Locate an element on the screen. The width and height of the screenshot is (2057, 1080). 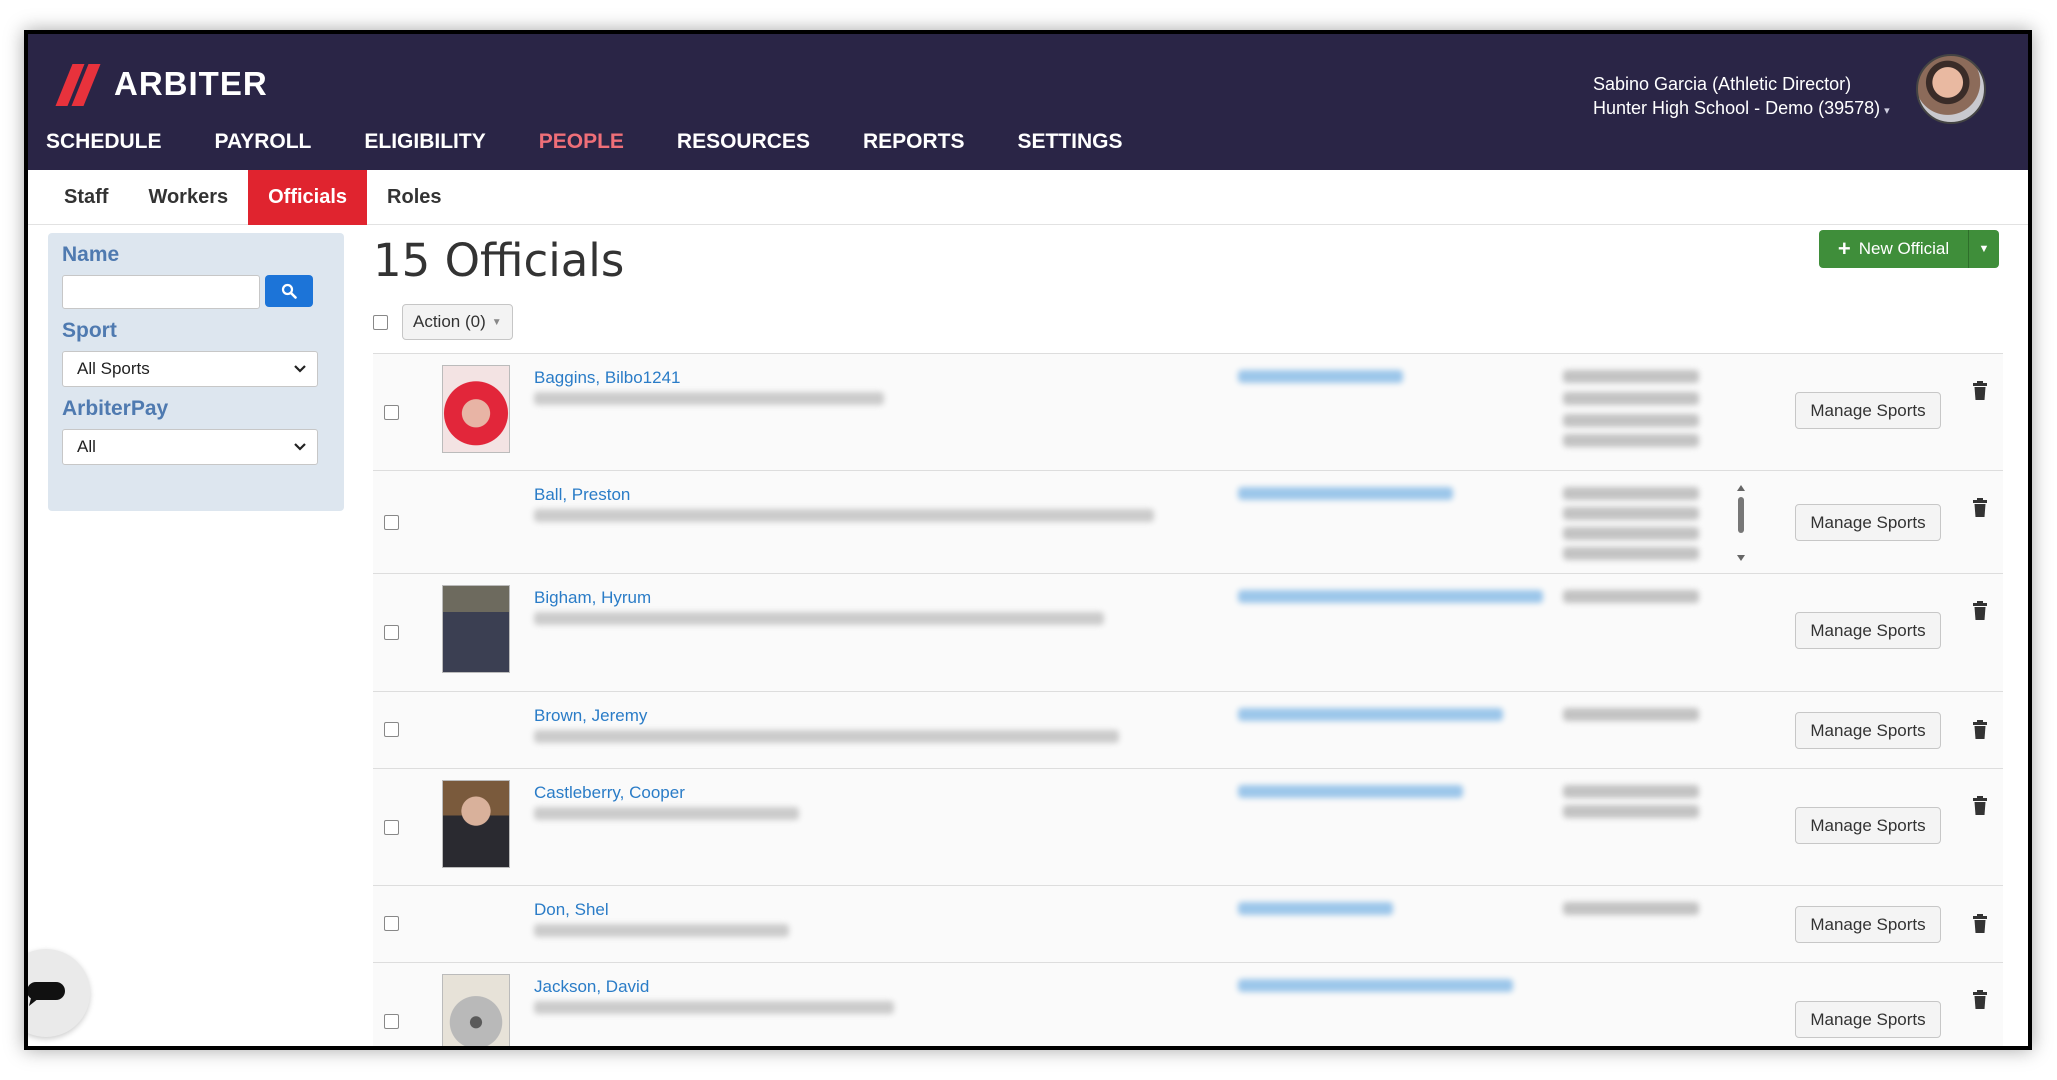
arbiterpay-select: All is located at coordinates (190, 447).